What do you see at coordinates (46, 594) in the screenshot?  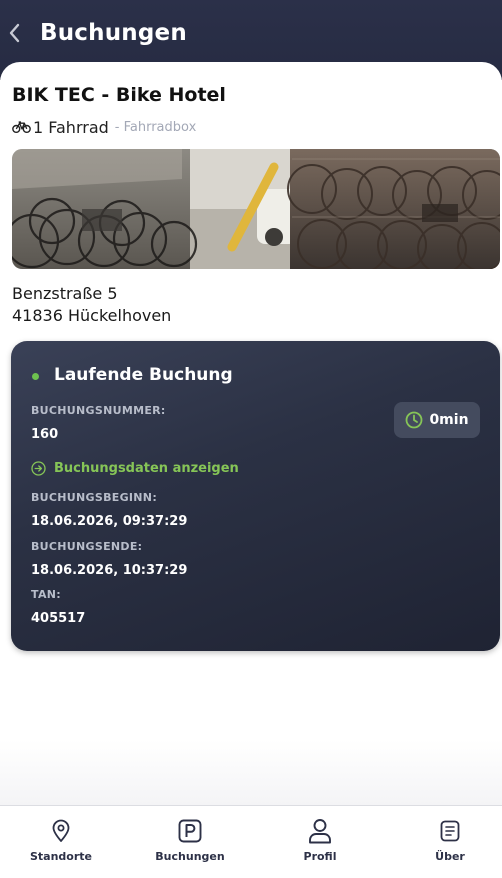 I see `tan-label: TAN:` at bounding box center [46, 594].